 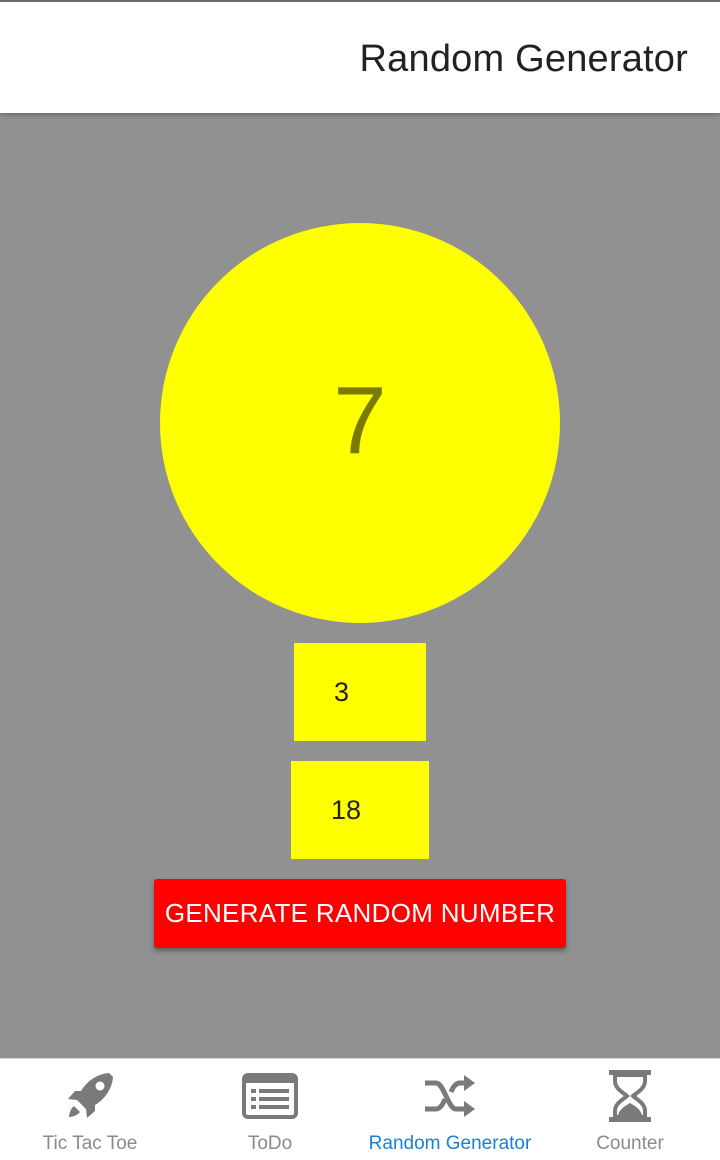 I want to click on tab-label: Counter, so click(x=630, y=1143).